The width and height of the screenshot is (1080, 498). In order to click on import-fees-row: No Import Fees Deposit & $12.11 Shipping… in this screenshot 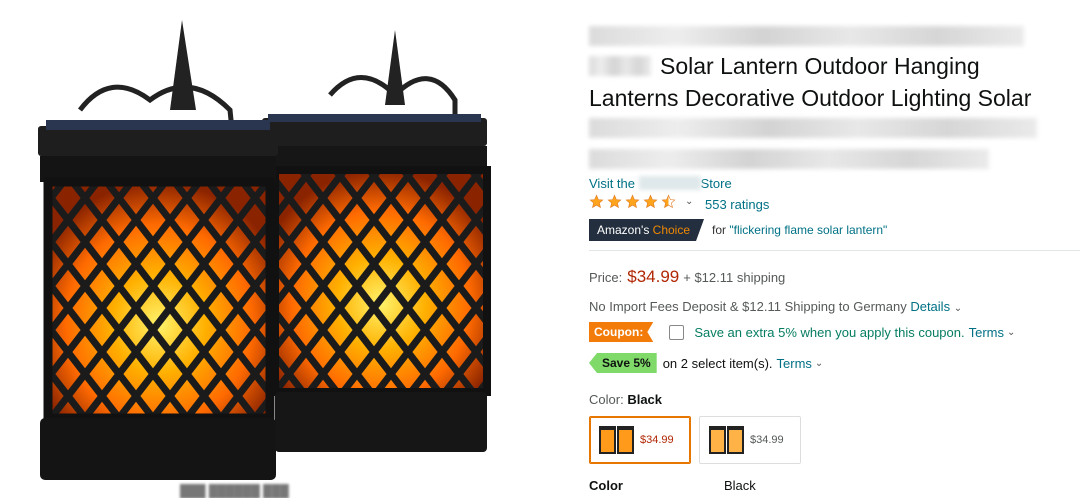, I will do `click(776, 306)`.